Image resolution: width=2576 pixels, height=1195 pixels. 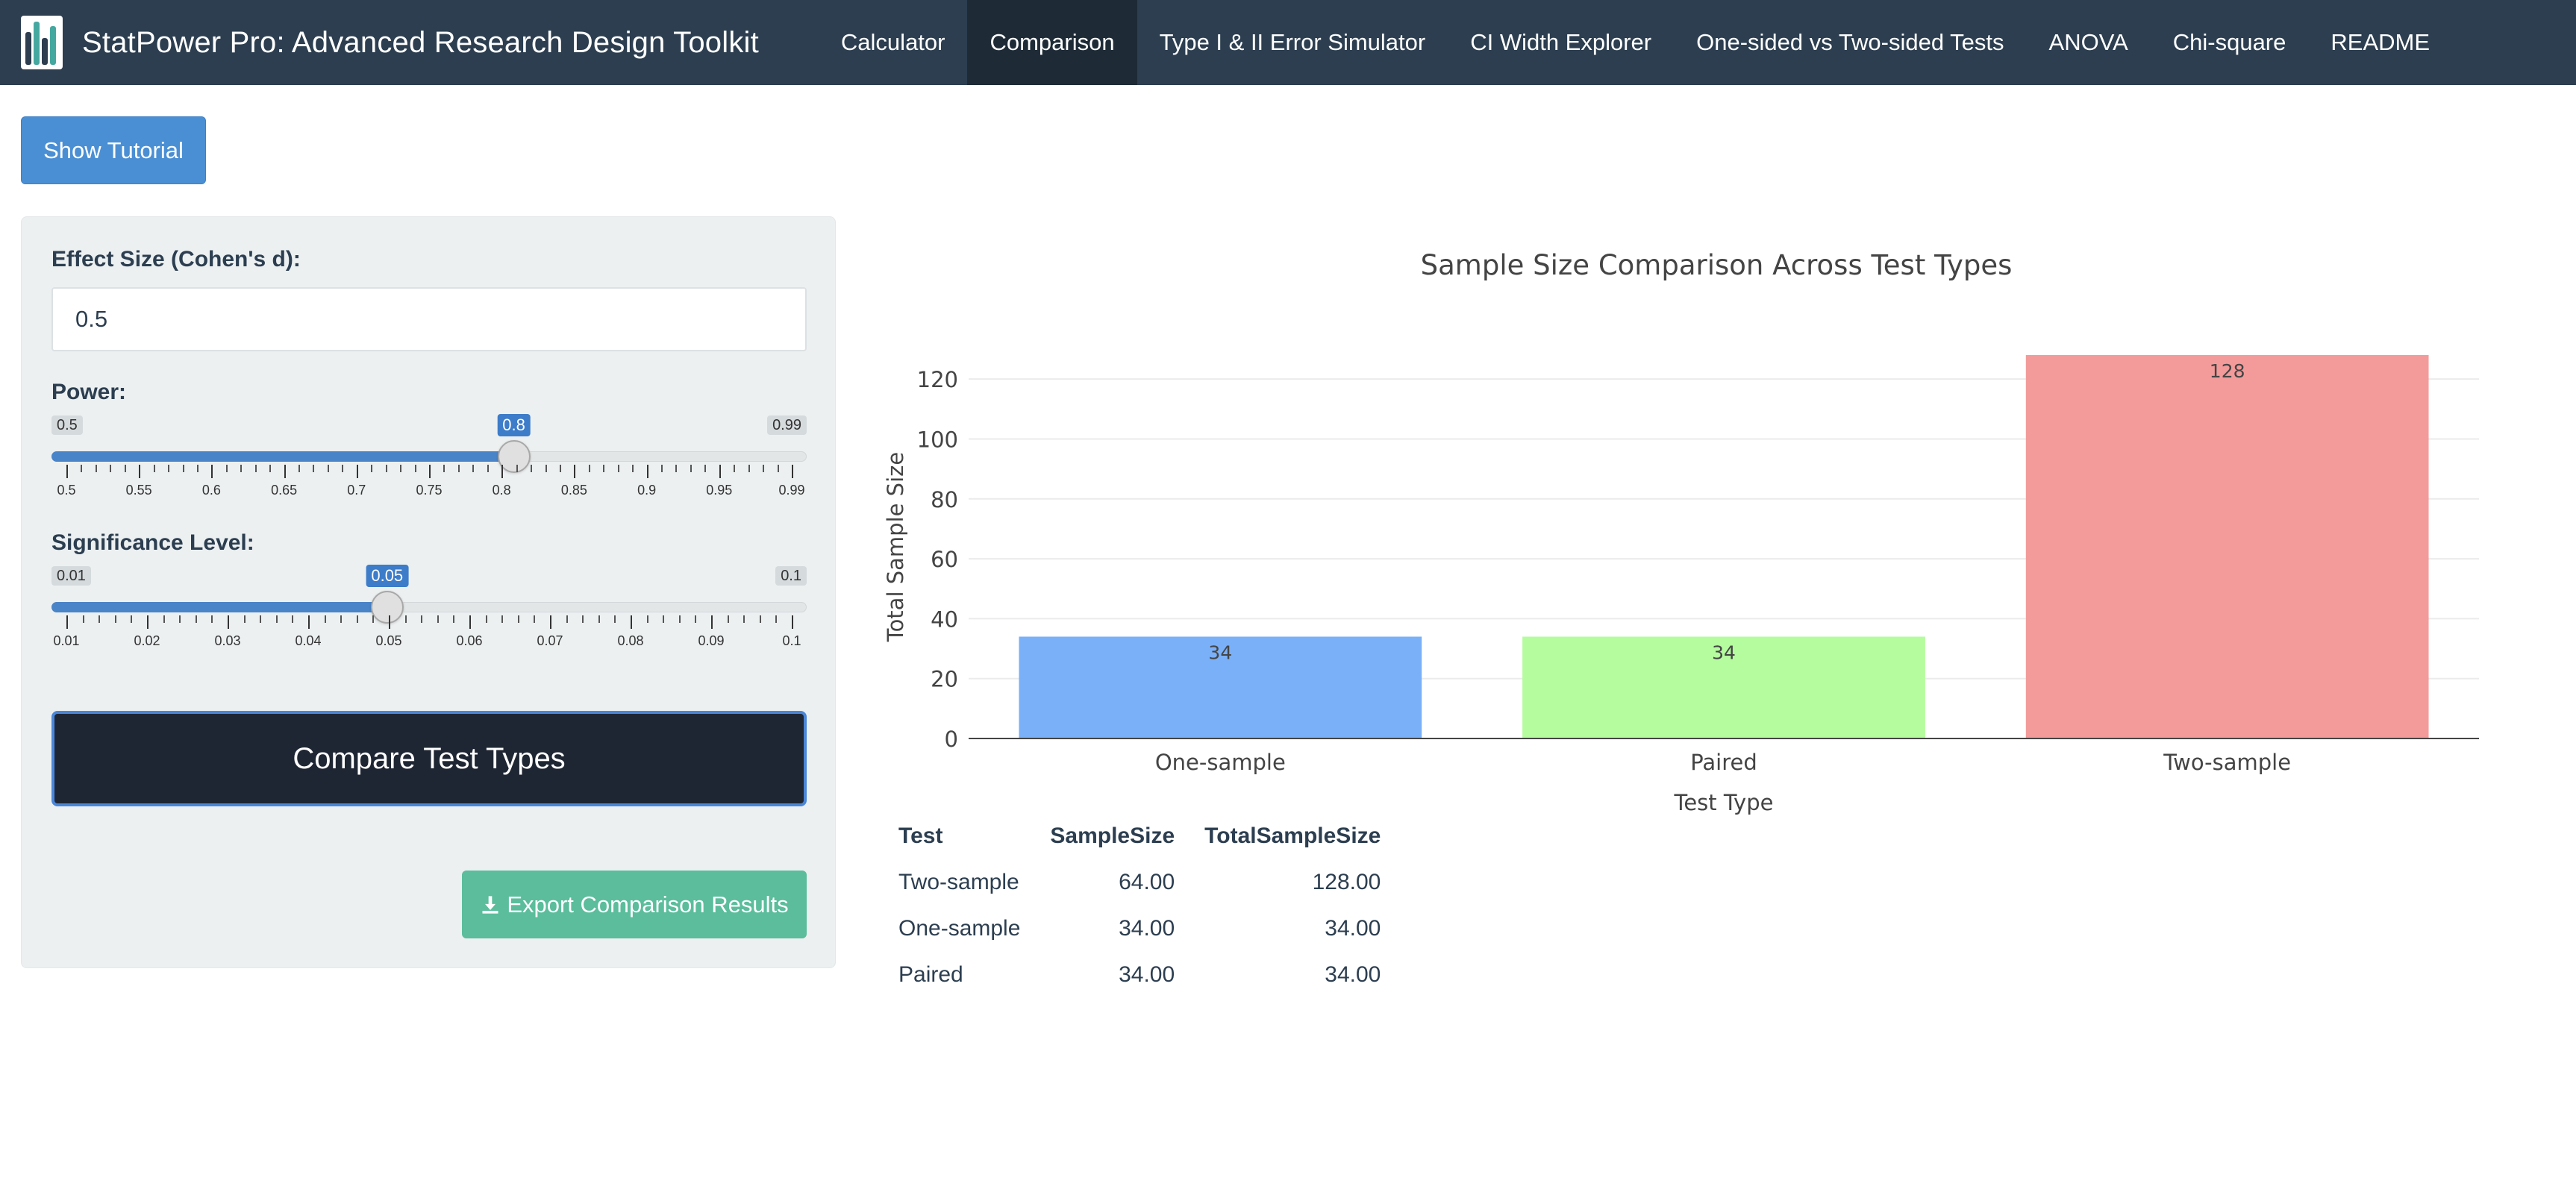 I want to click on y-tick-label: 0, so click(x=951, y=740).